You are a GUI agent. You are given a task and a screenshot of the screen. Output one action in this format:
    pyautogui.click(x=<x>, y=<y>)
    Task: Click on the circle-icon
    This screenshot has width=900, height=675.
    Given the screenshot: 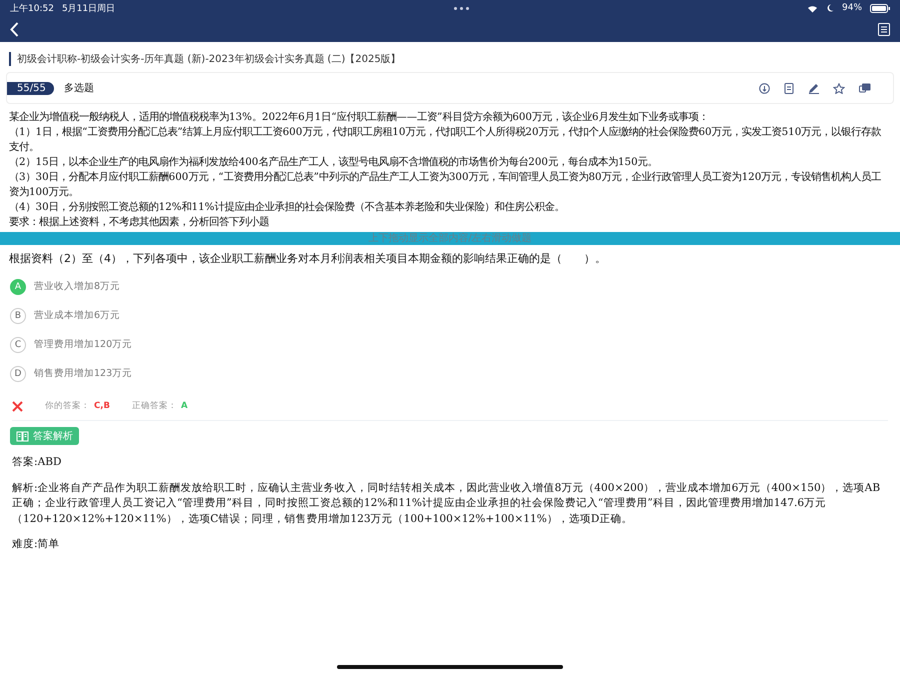 What is the action you would take?
    pyautogui.click(x=764, y=88)
    